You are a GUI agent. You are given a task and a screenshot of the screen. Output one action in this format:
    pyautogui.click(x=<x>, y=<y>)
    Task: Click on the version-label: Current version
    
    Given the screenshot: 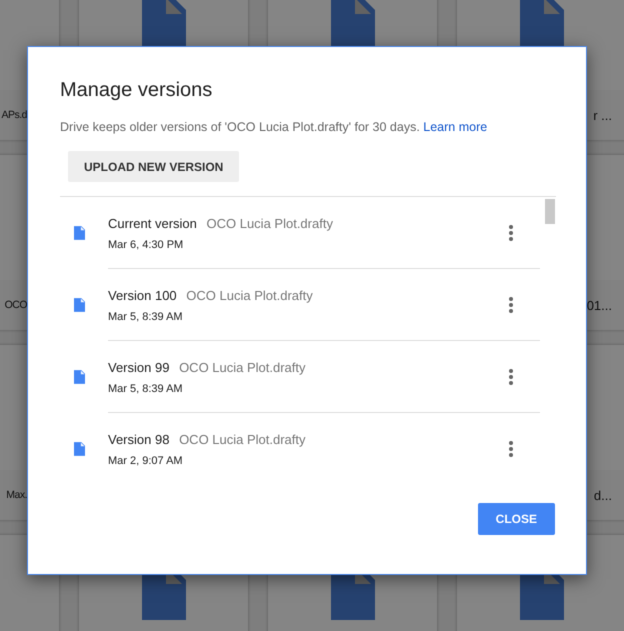 What is the action you would take?
    pyautogui.click(x=152, y=223)
    